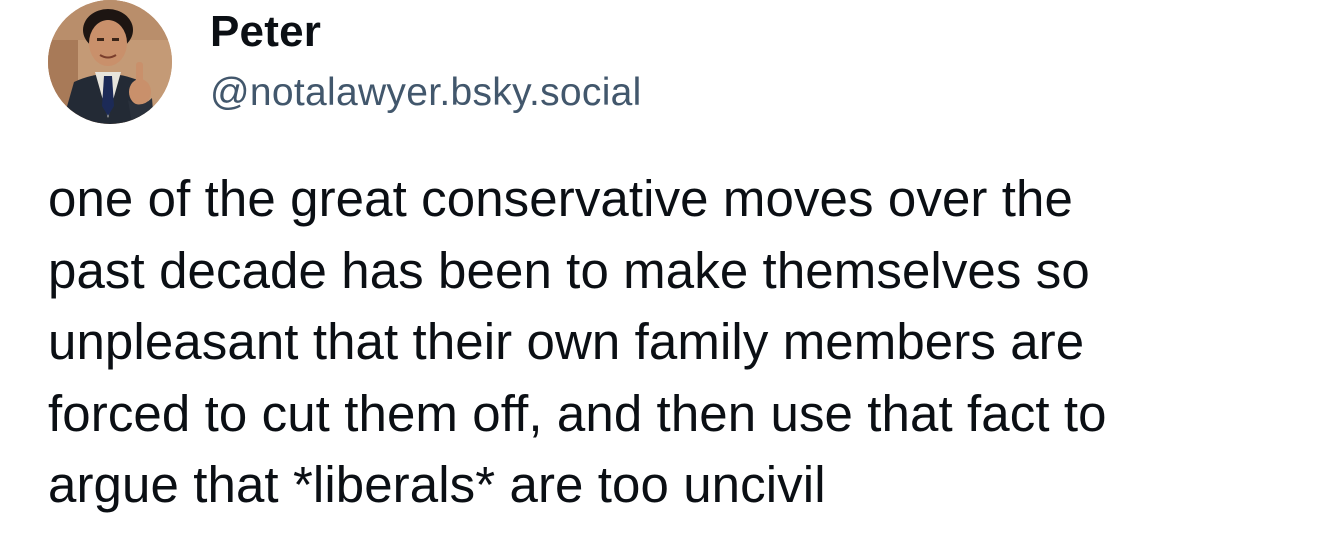  I want to click on author-avatar, so click(110, 62).